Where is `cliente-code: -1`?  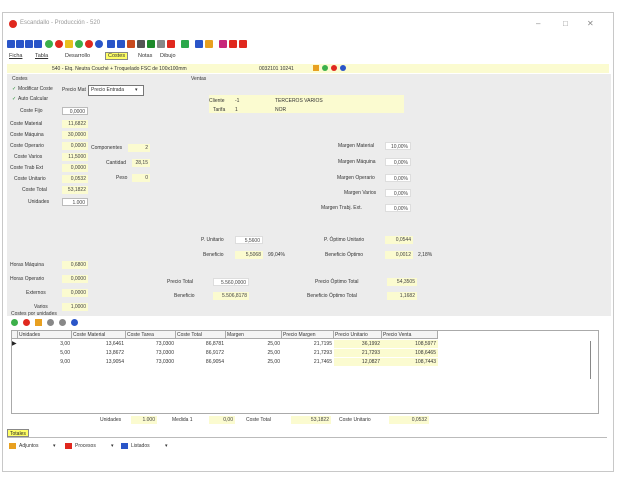
cliente-code: -1 is located at coordinates (237, 101).